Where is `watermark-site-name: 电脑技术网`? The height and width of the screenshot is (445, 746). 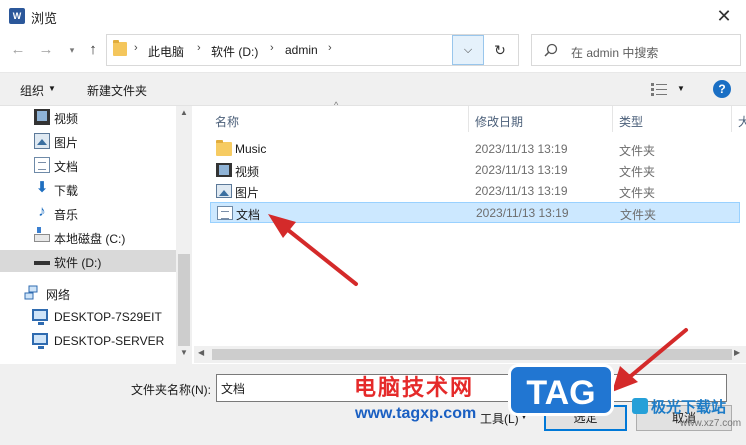 watermark-site-name: 电脑技术网 is located at coordinates (414, 387).